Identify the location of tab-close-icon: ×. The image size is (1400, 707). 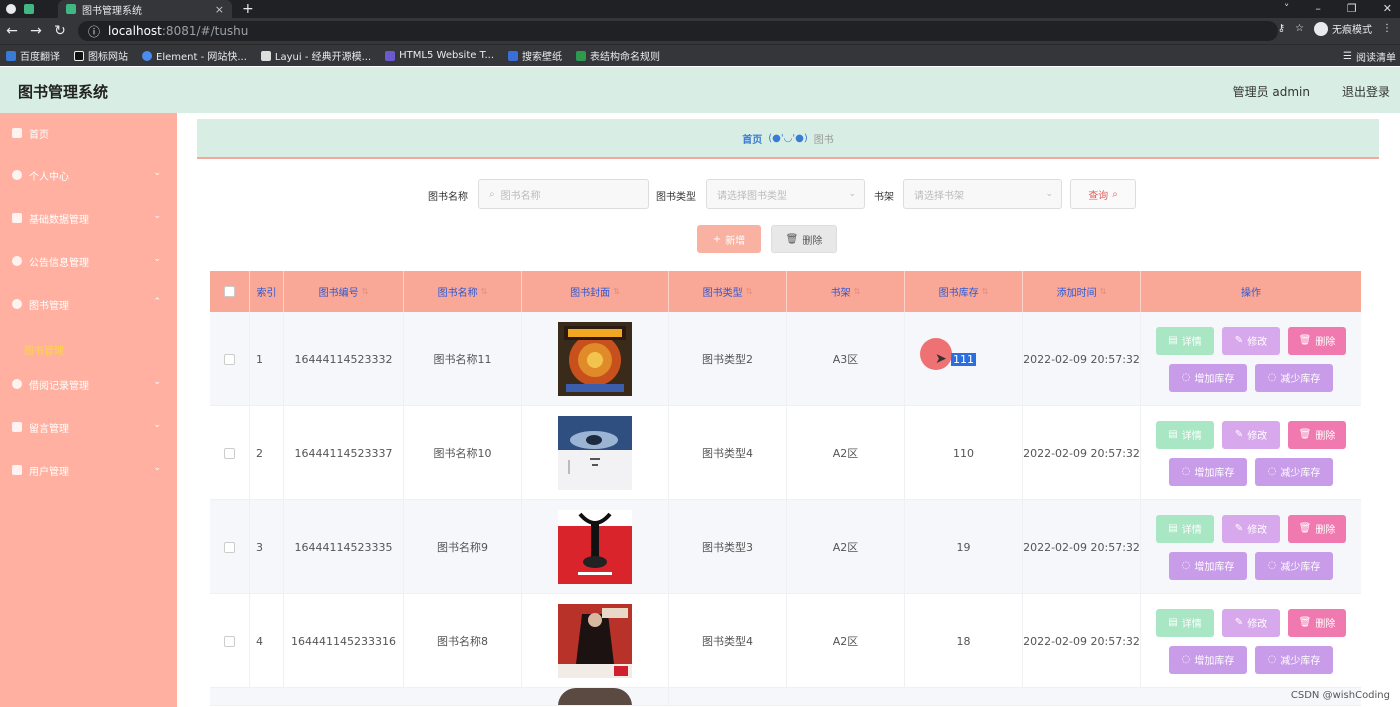
(219, 9).